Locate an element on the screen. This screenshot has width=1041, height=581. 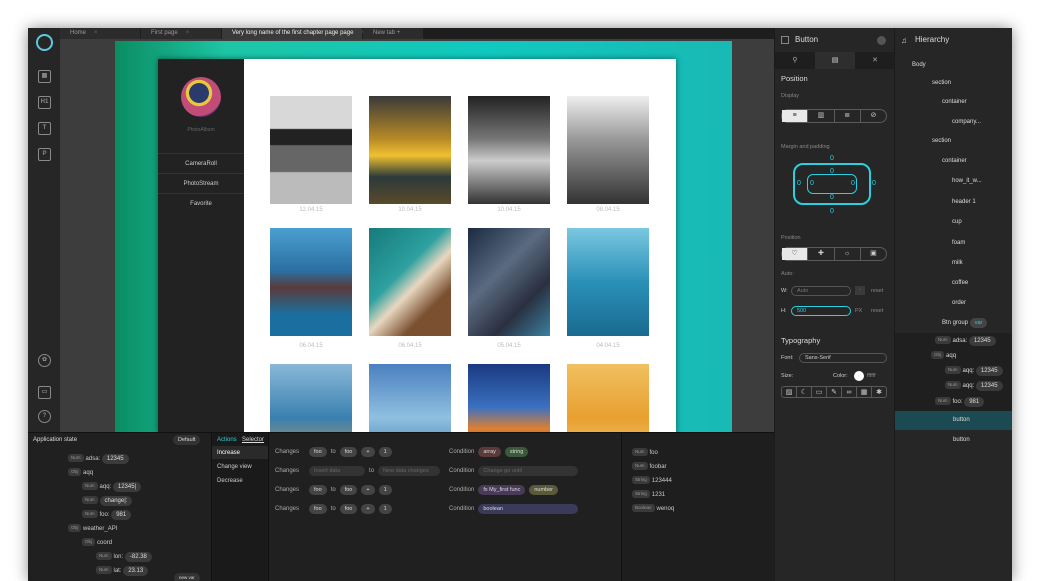
padding-left: 0 is located at coordinates (812, 183).